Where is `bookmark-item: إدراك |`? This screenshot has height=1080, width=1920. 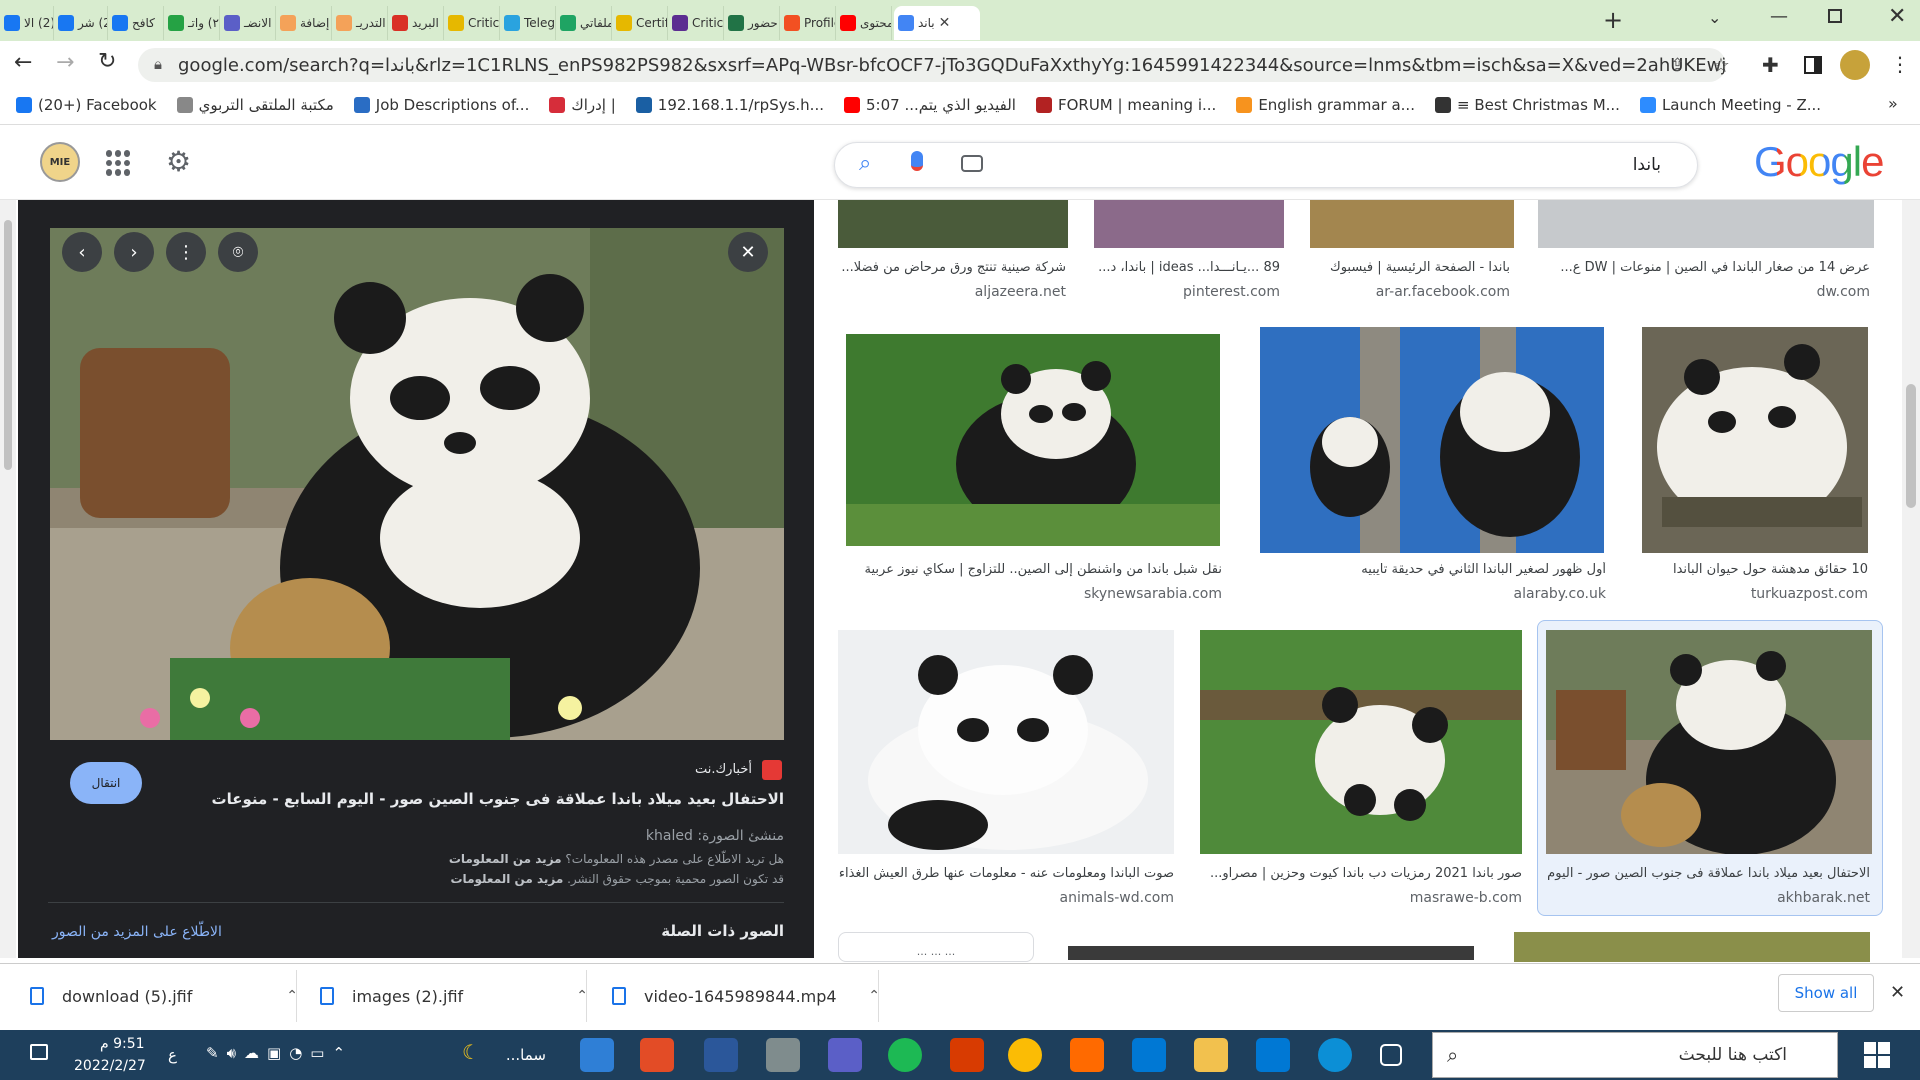 bookmark-item: إدراك | is located at coordinates (582, 105).